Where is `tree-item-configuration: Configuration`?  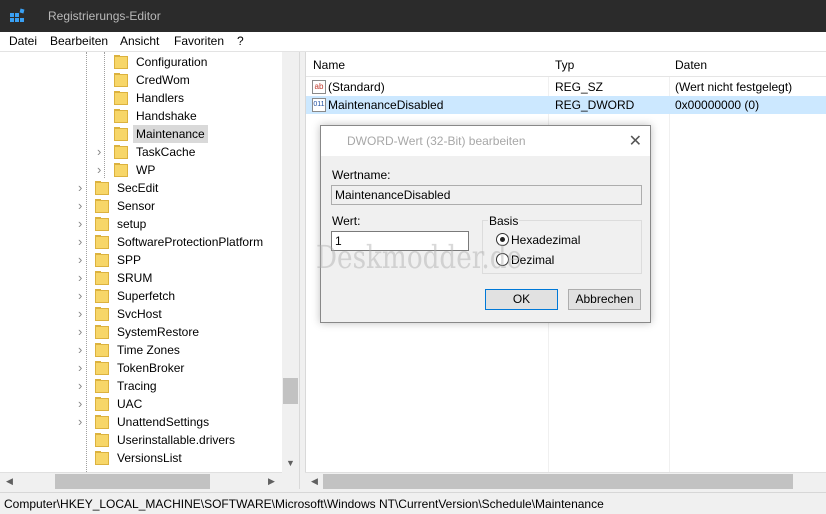
tree-item-configuration: Configuration is located at coordinates (141, 62).